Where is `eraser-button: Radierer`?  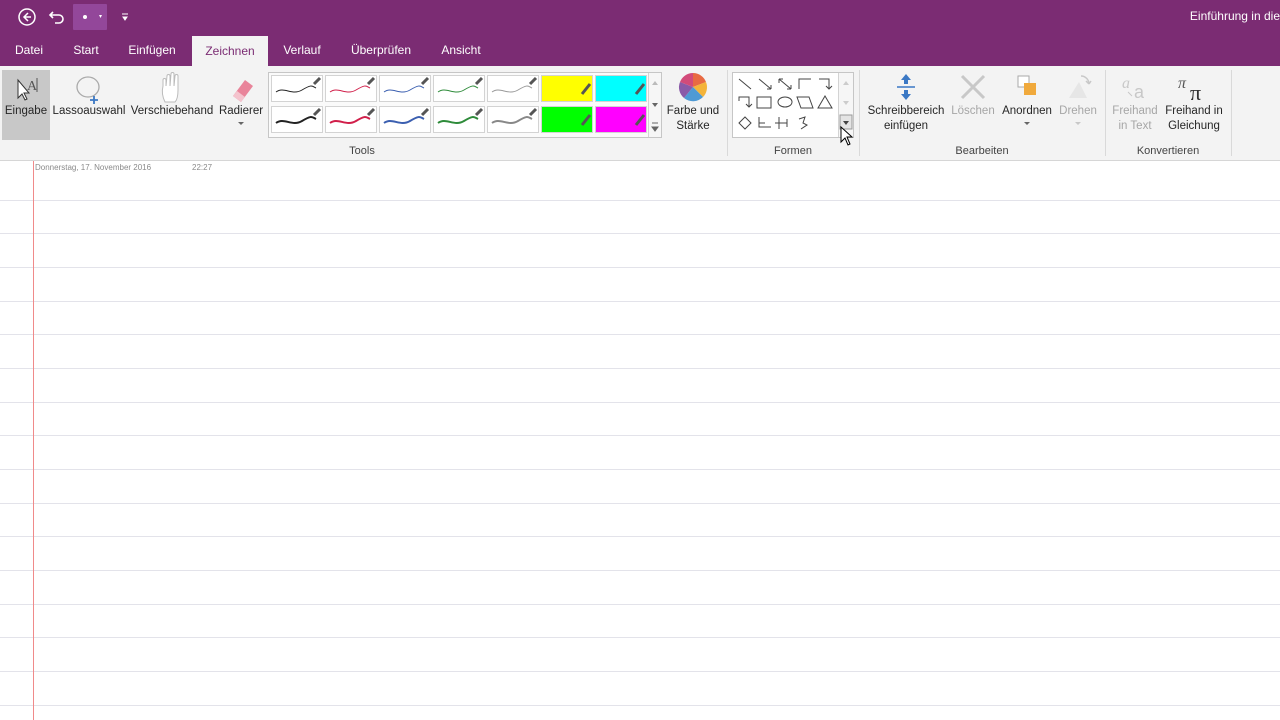
eraser-button: Radierer is located at coordinates (241, 105).